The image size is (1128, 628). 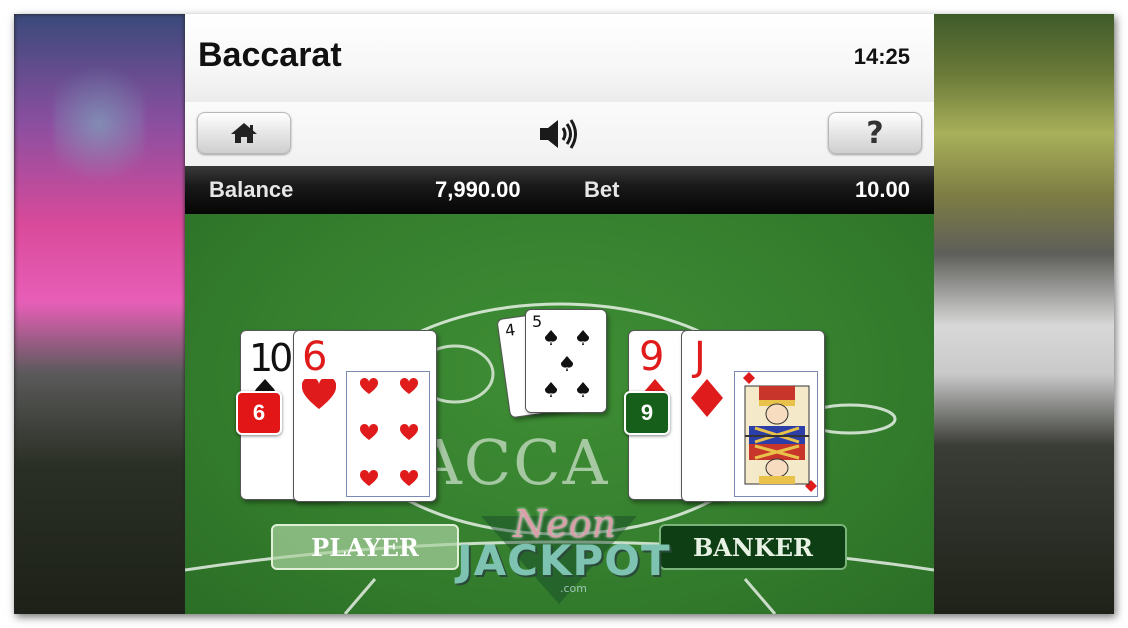 What do you see at coordinates (315, 357) in the screenshot?
I see `card-rank: 6` at bounding box center [315, 357].